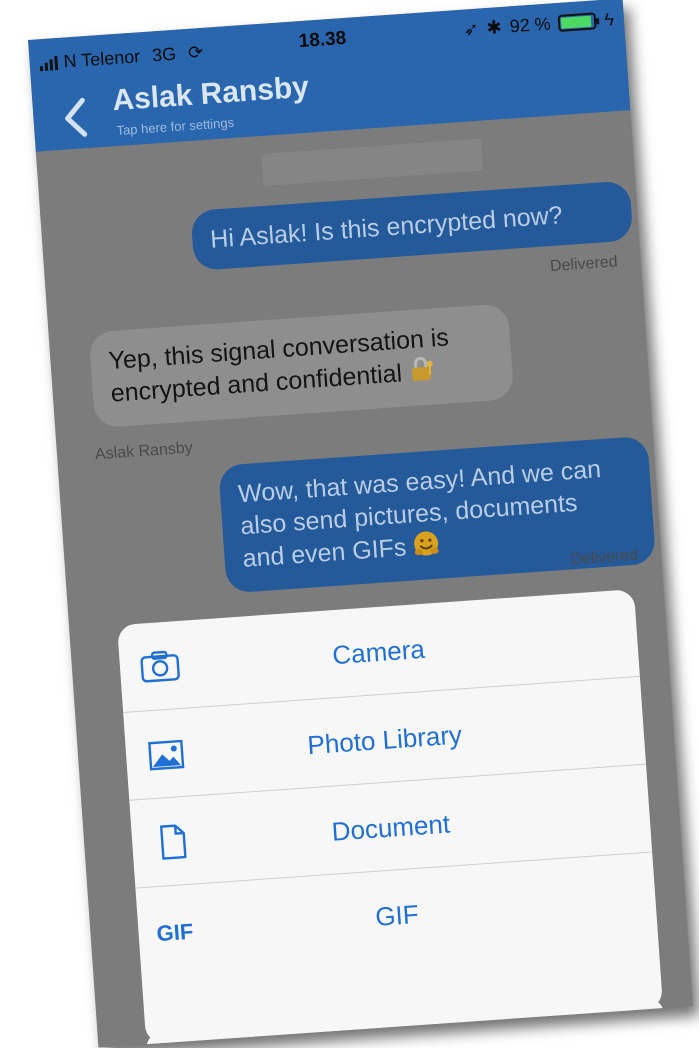  I want to click on network-type: 3G, so click(164, 54).